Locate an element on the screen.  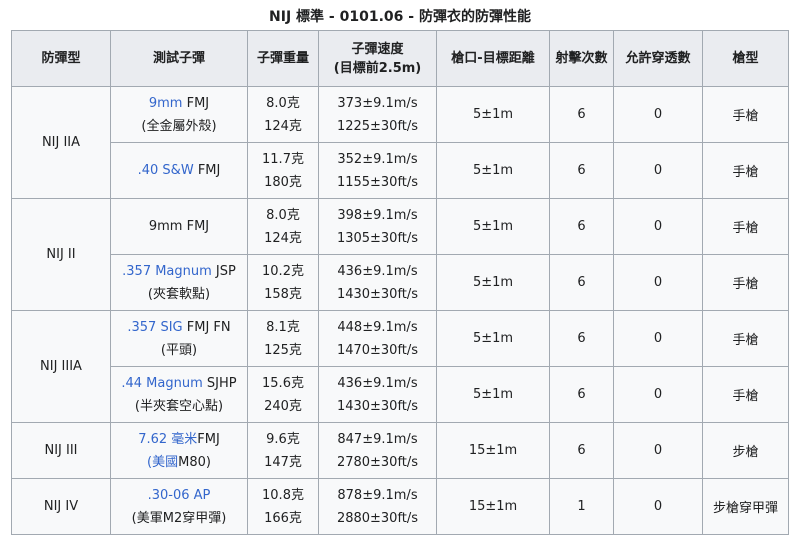
weight-grams: 8.1克 is located at coordinates (283, 327).